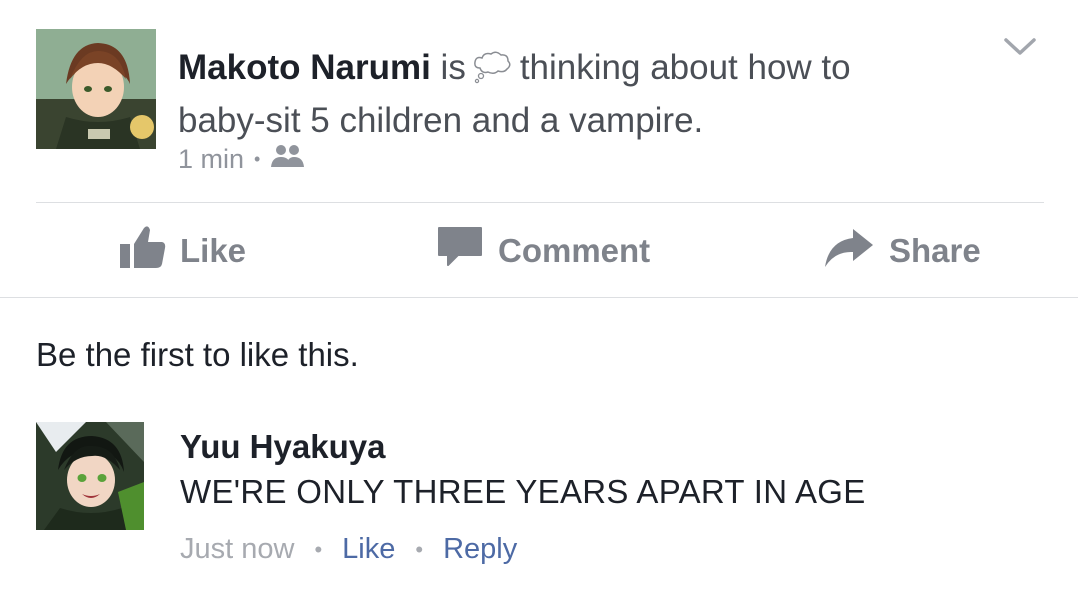  Describe the element at coordinates (1020, 47) in the screenshot. I see `post-options-chevron-icon` at that location.